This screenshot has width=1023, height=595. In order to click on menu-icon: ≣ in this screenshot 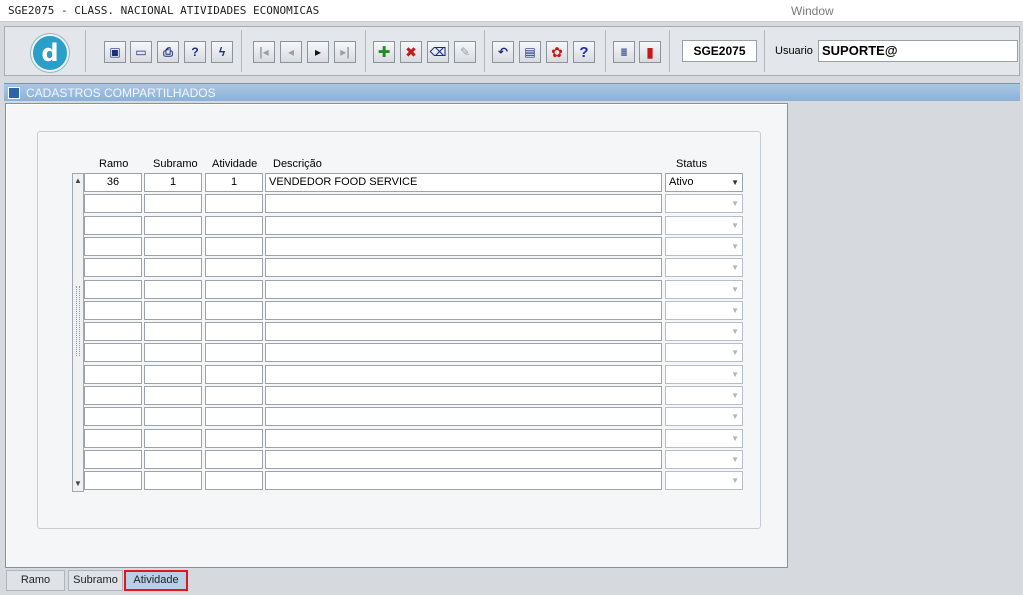, I will do `click(624, 52)`.